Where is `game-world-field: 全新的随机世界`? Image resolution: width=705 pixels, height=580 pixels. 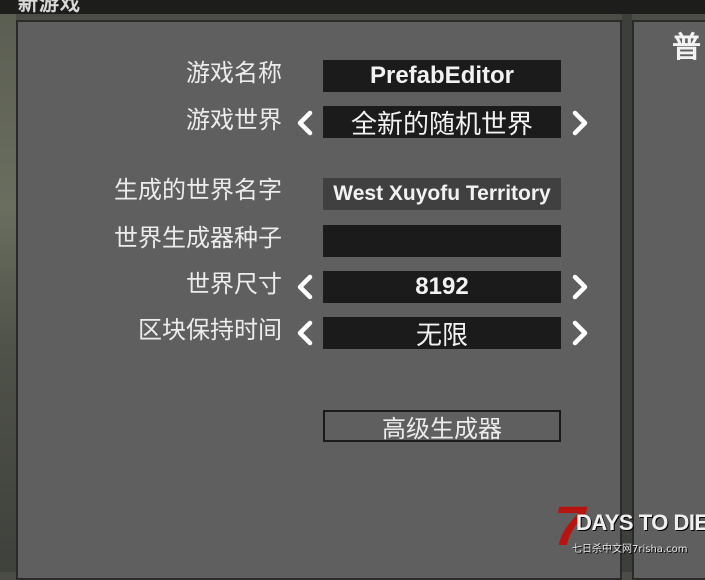
game-world-field: 全新的随机世界 is located at coordinates (442, 122).